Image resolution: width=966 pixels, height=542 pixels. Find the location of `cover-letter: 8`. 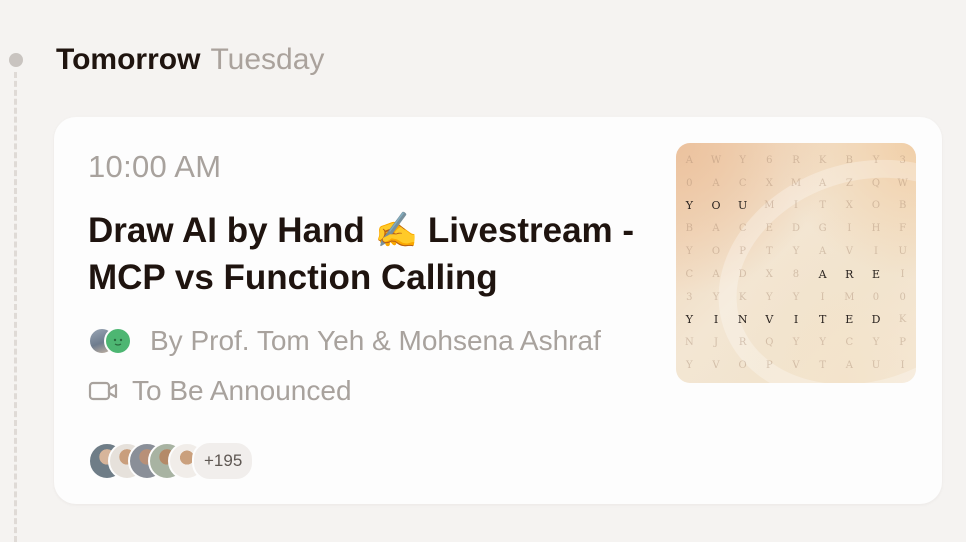

cover-letter: 8 is located at coordinates (796, 274).